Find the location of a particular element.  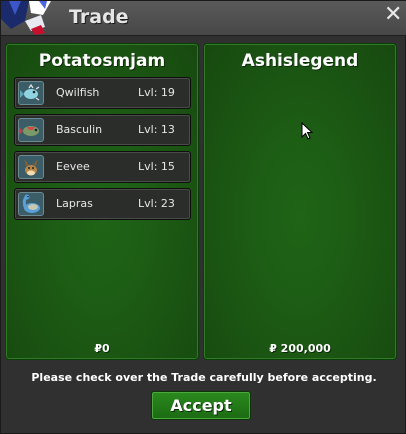

pokemon-level: Lvl: 19 is located at coordinates (156, 92).